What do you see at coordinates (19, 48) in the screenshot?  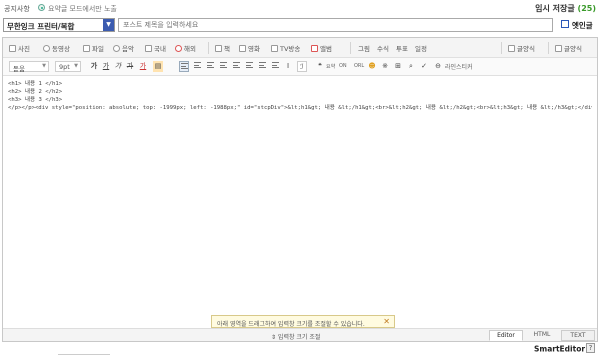 I see `photo-button: 사진` at bounding box center [19, 48].